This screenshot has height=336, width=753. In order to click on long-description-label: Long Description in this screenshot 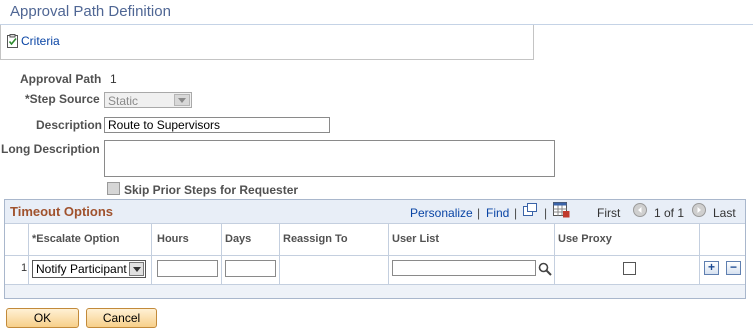, I will do `click(50, 149)`.